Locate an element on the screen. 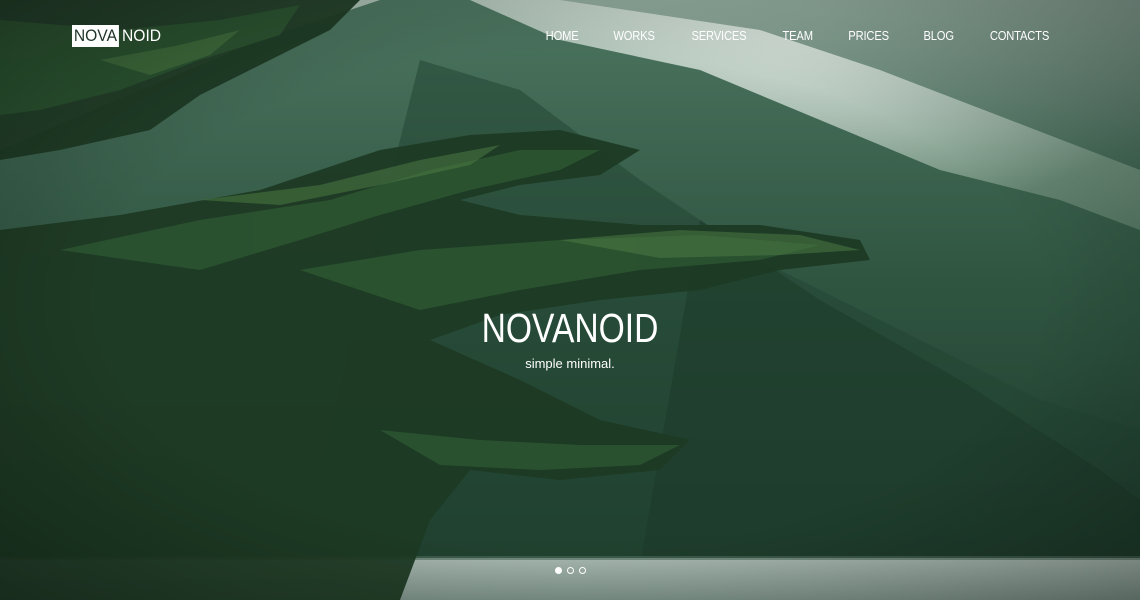  site-logo: NOVA NOID is located at coordinates (118, 36).